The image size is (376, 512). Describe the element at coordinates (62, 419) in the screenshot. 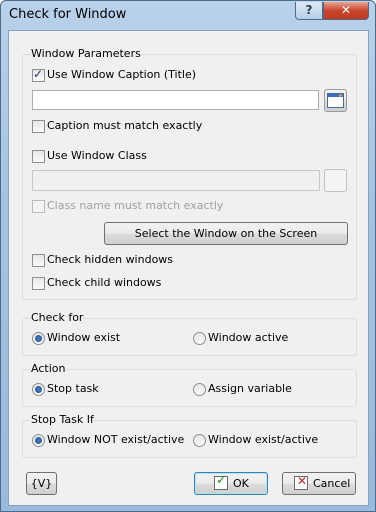

I see `stop-task-if-label: Stop Task If` at that location.